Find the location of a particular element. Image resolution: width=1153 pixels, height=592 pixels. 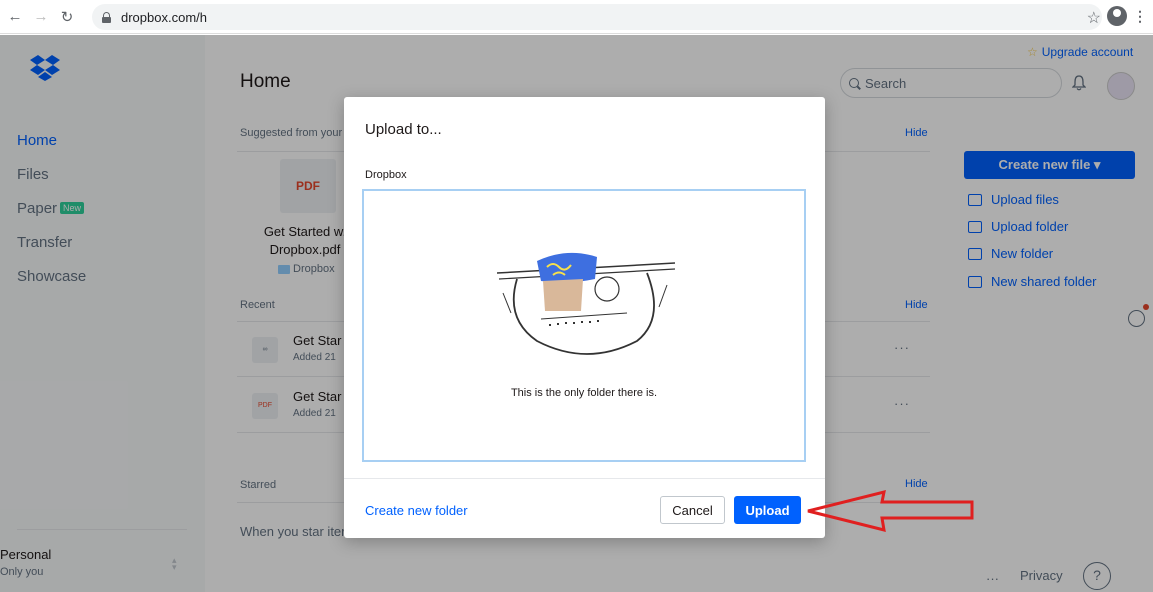

empty-folder-message: This is the only folder there is. is located at coordinates (584, 393).